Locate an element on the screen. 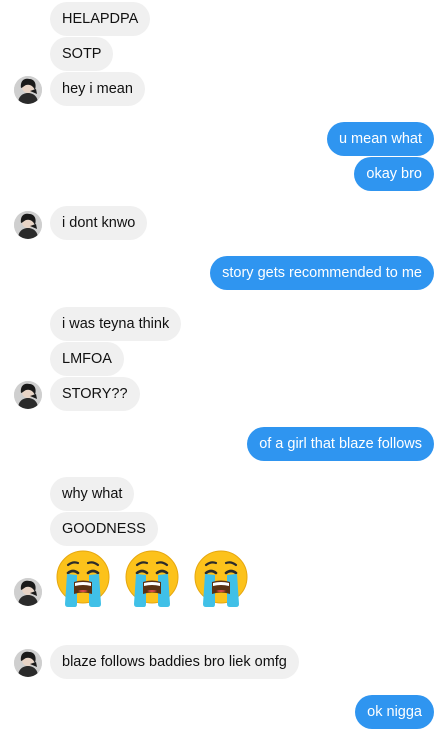 Image resolution: width=446 pixels, height=739 pixels. outgoing-message-bubble: of a girl that blaze follows is located at coordinates (340, 444).